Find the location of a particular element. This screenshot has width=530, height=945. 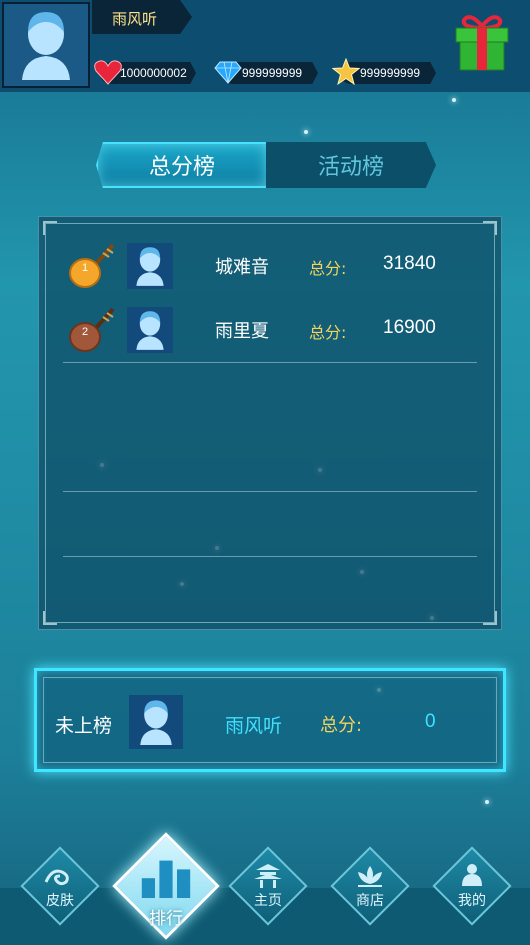

pipa-gold-medal-icon: 1 is located at coordinates (92, 265).